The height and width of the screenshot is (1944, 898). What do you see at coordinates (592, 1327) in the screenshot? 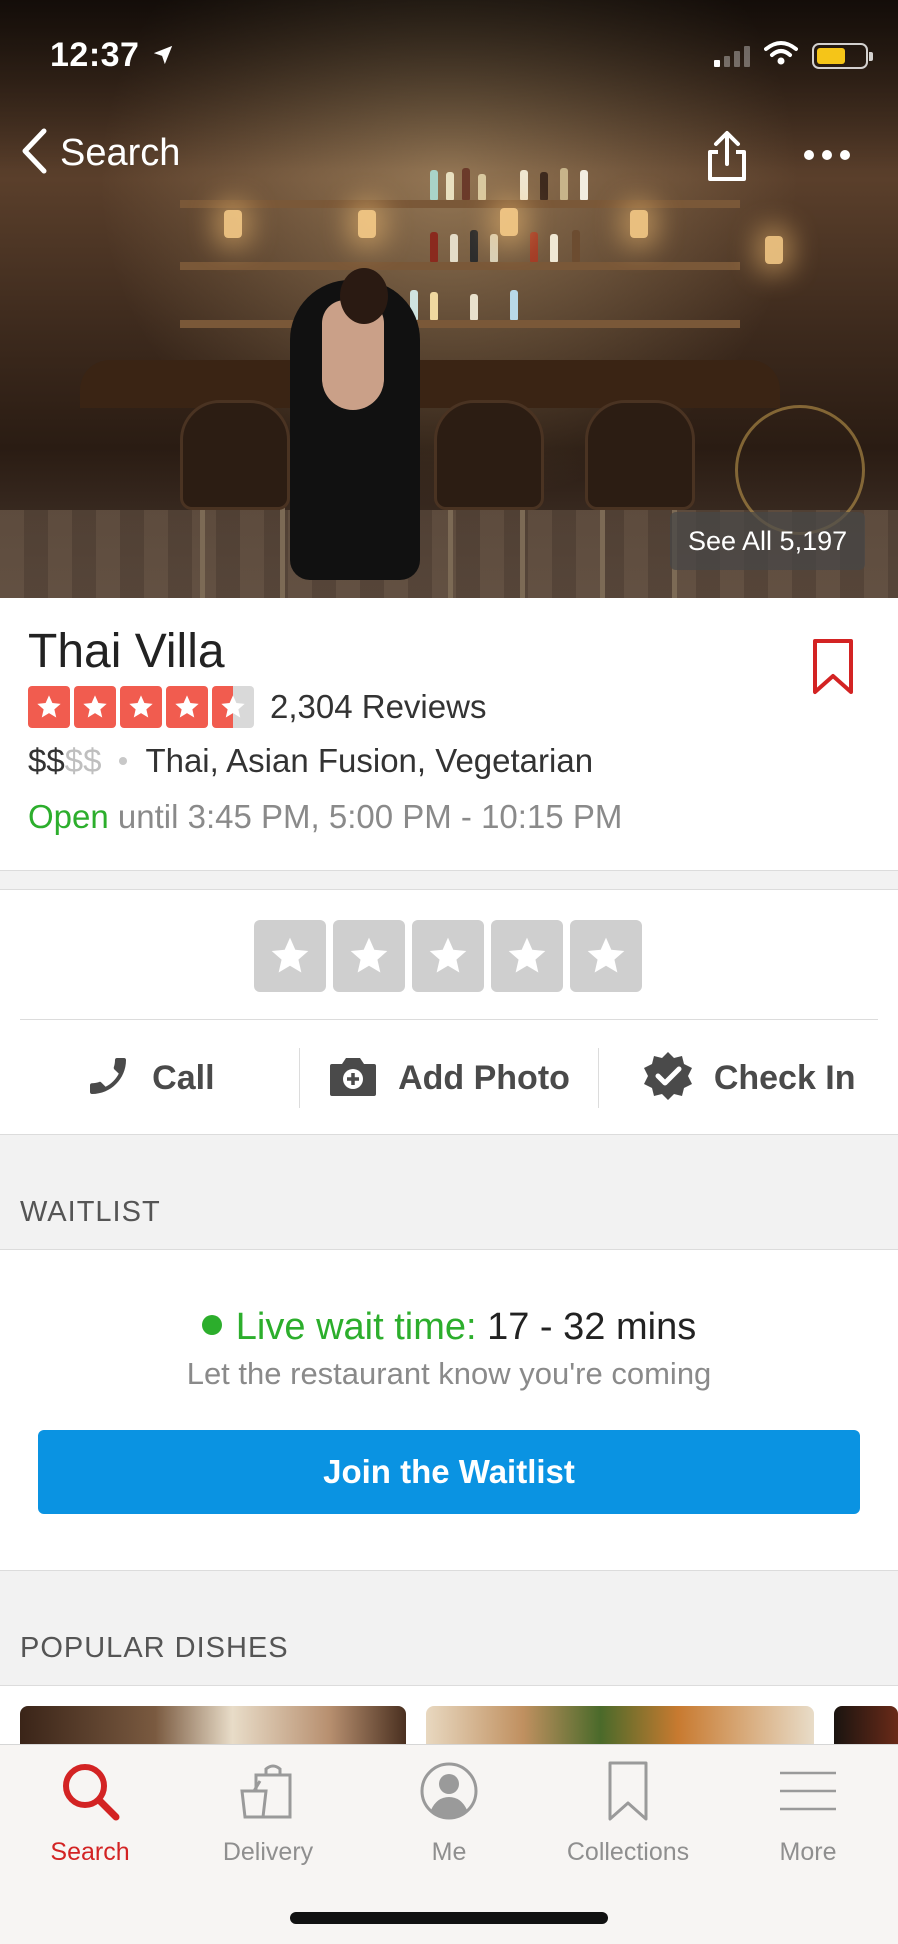
I see `wait-time-value: 17 - 32 mins` at bounding box center [592, 1327].